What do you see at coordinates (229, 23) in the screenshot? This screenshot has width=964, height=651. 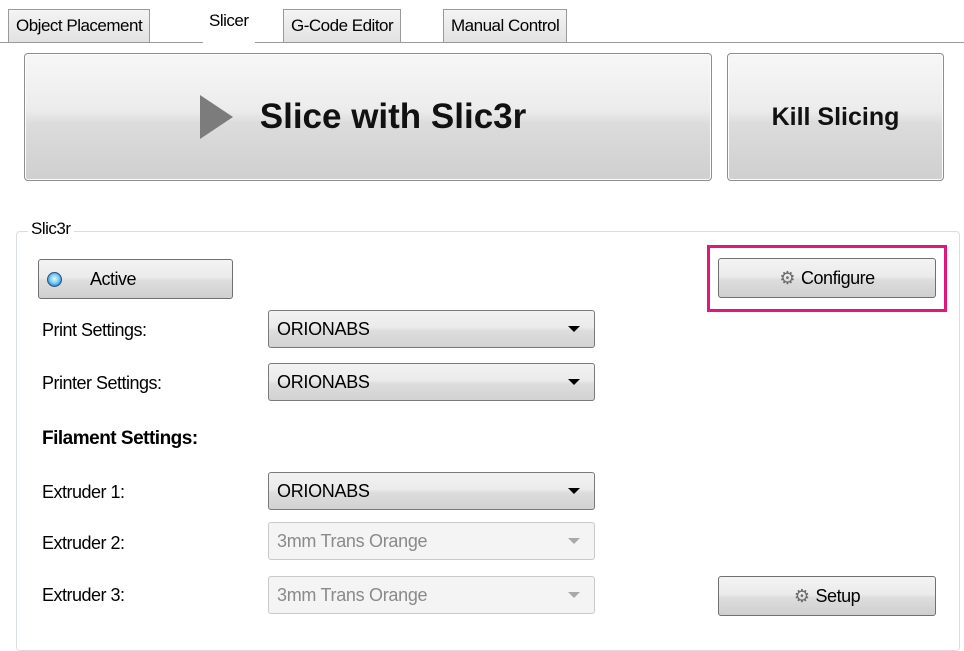 I see `tab-slicer: Slicer` at bounding box center [229, 23].